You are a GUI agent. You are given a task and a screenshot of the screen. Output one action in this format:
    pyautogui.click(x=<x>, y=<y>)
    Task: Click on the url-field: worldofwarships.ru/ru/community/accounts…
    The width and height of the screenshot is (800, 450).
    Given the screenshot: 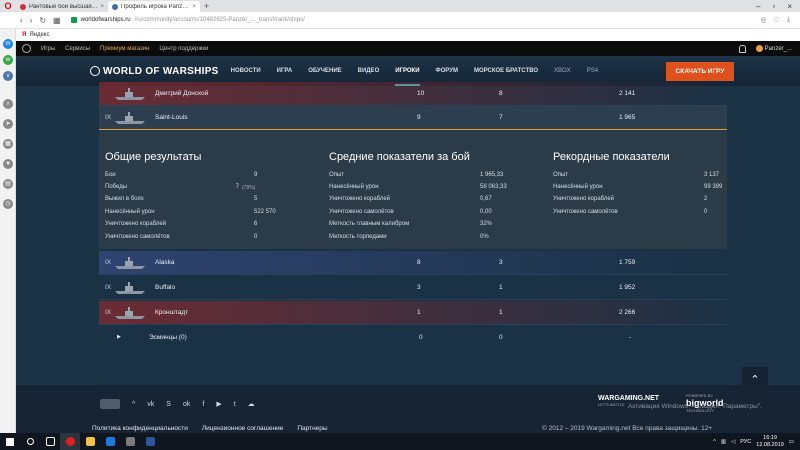 What is the action you would take?
    pyautogui.click(x=415, y=20)
    